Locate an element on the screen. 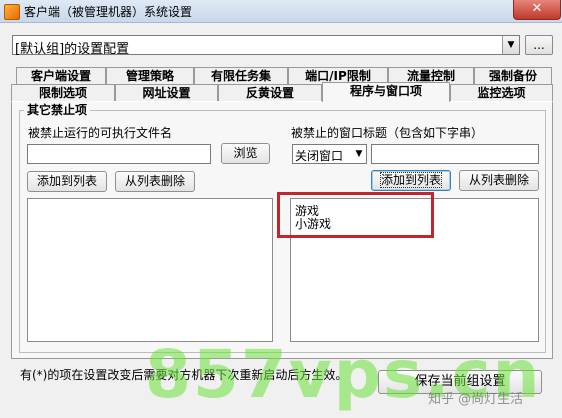  app-icon is located at coordinates (12, 12).